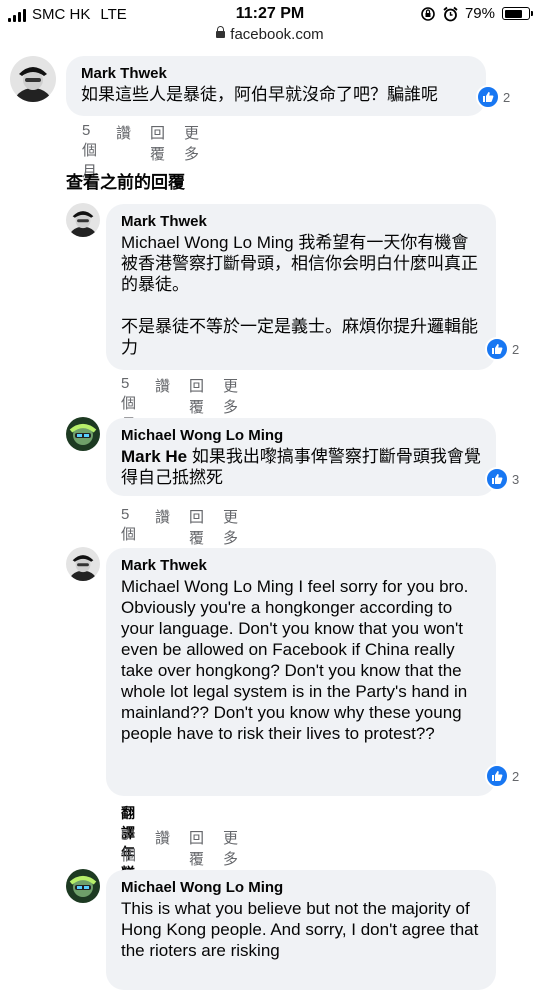  I want to click on comment-bubble: Mark Thwek 如果這些人是暴徒，阿伯早就沒命了吧？騙誰呢, so click(276, 86).